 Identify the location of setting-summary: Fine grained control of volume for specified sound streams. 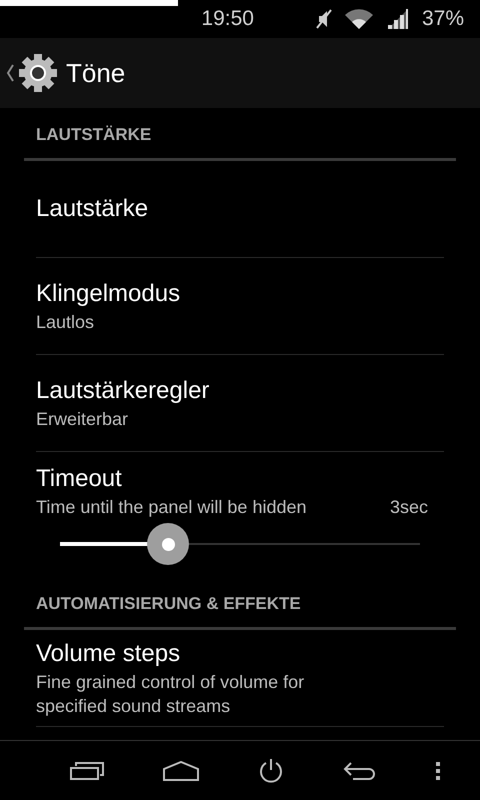
(171, 694).